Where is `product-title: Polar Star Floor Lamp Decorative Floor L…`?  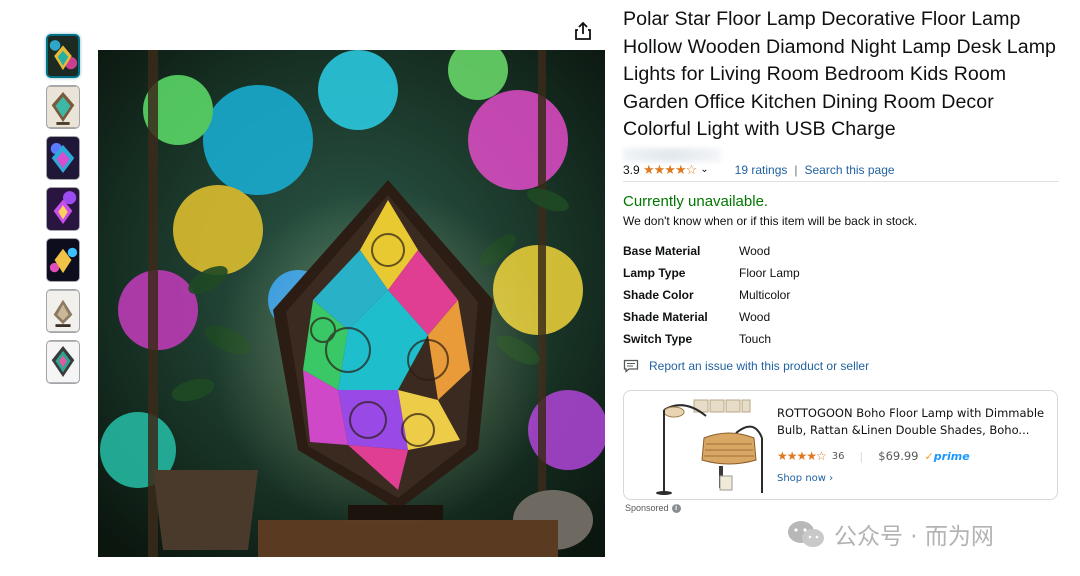 product-title: Polar Star Floor Lamp Decorative Floor L… is located at coordinates (840, 74).